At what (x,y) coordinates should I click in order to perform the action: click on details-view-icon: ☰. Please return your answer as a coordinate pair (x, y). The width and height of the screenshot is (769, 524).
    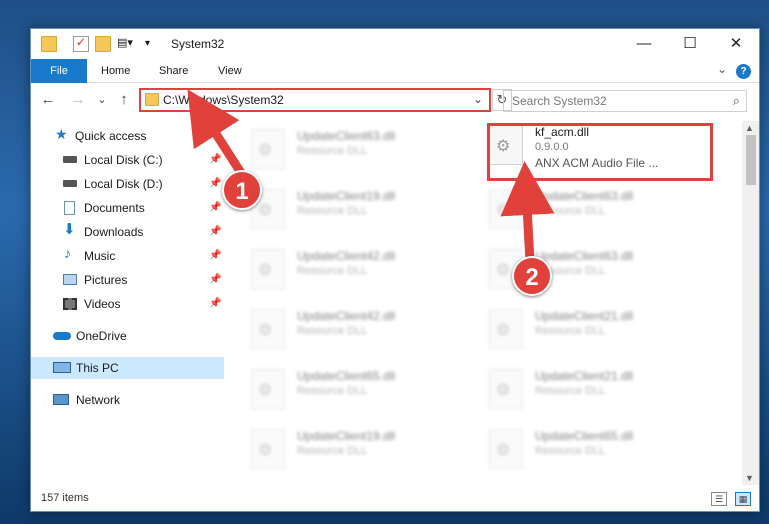
    Looking at the image, I should click on (719, 499).